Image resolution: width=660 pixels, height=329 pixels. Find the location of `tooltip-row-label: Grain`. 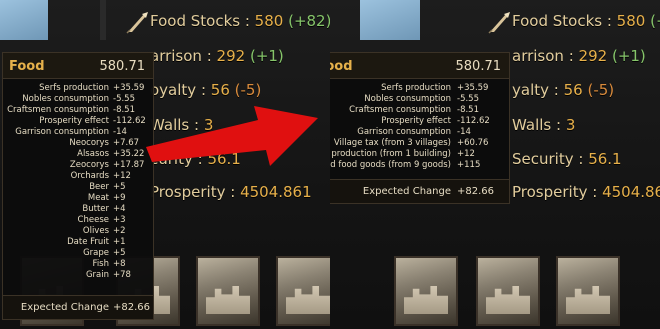

tooltip-row-label: Grain is located at coordinates (97, 275).